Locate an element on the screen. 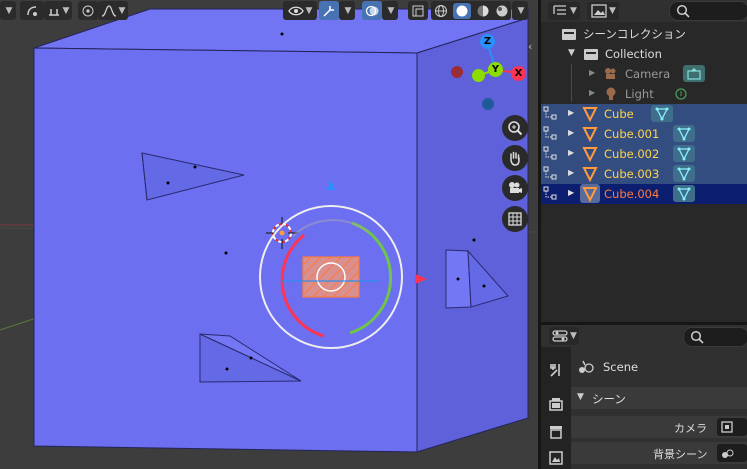  gizmo-y-axis: Y is located at coordinates (495, 69).